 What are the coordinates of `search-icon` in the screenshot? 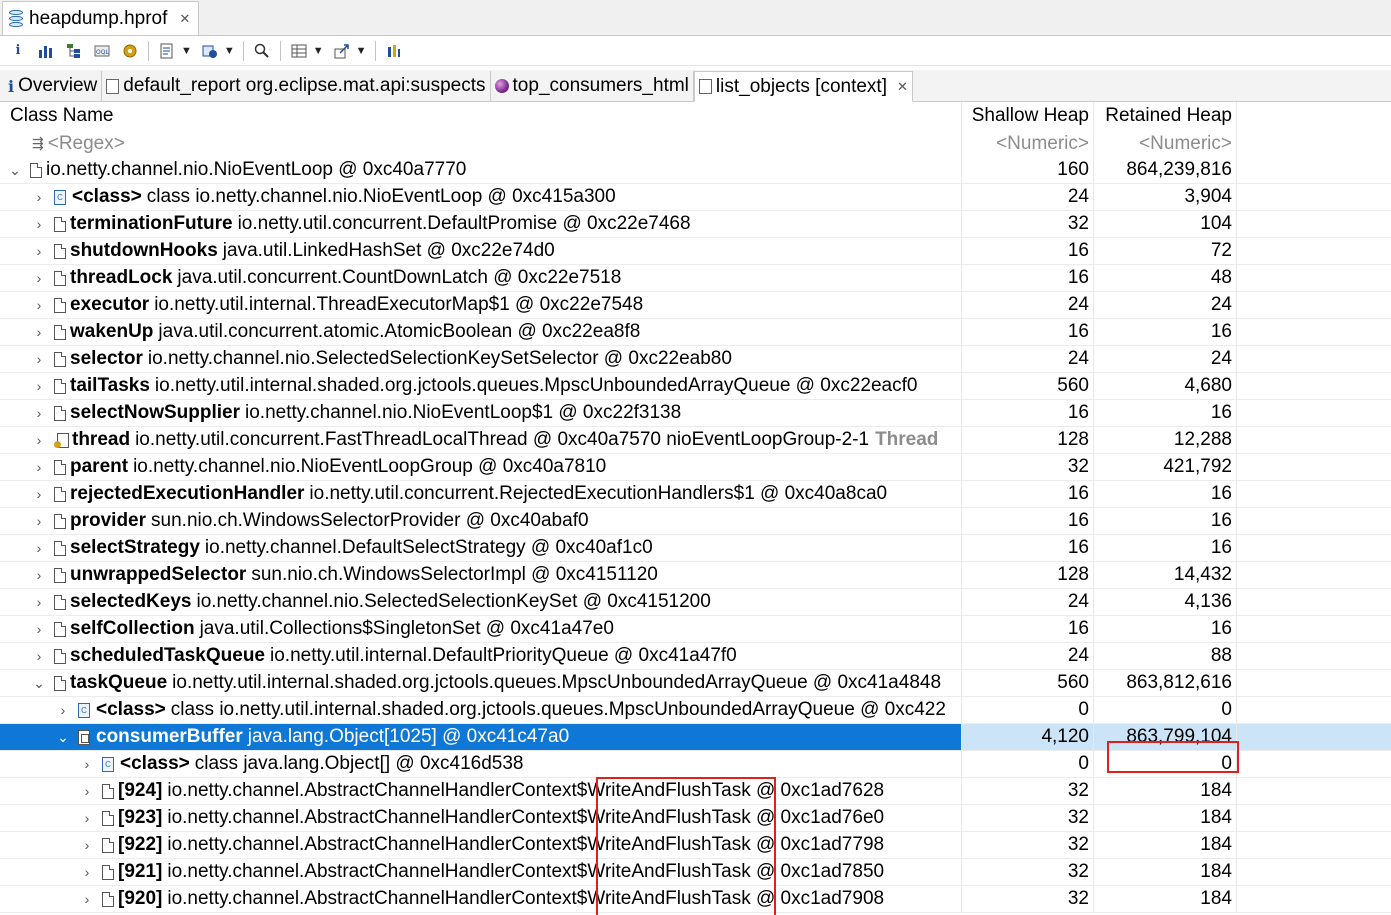 It's located at (262, 51).